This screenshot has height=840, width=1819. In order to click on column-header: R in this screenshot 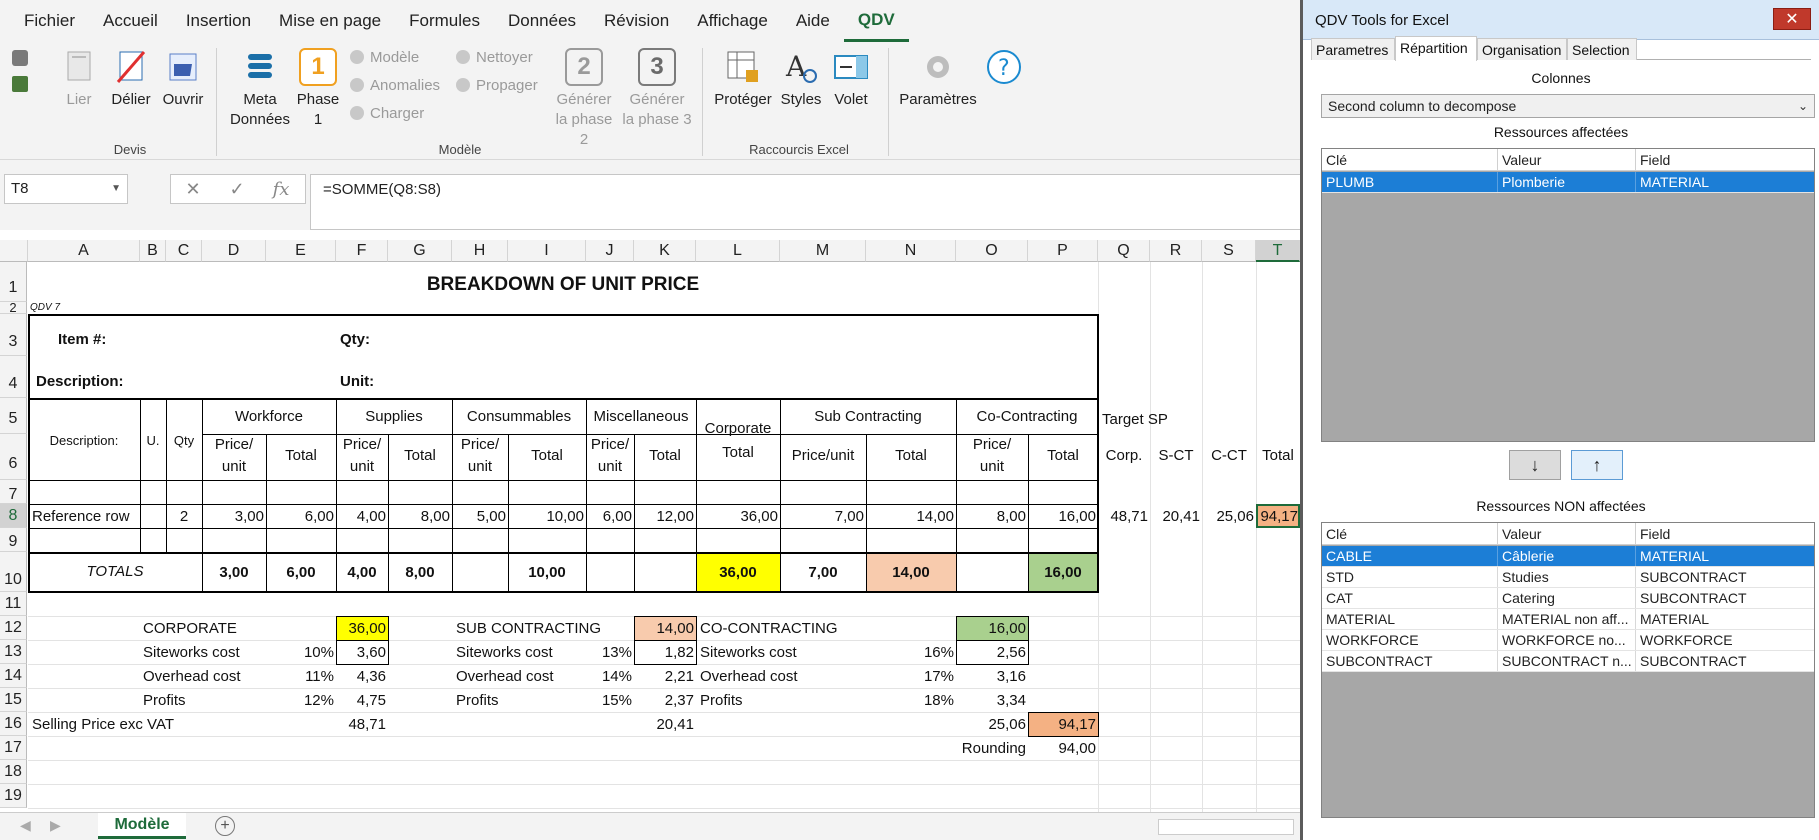, I will do `click(1176, 251)`.